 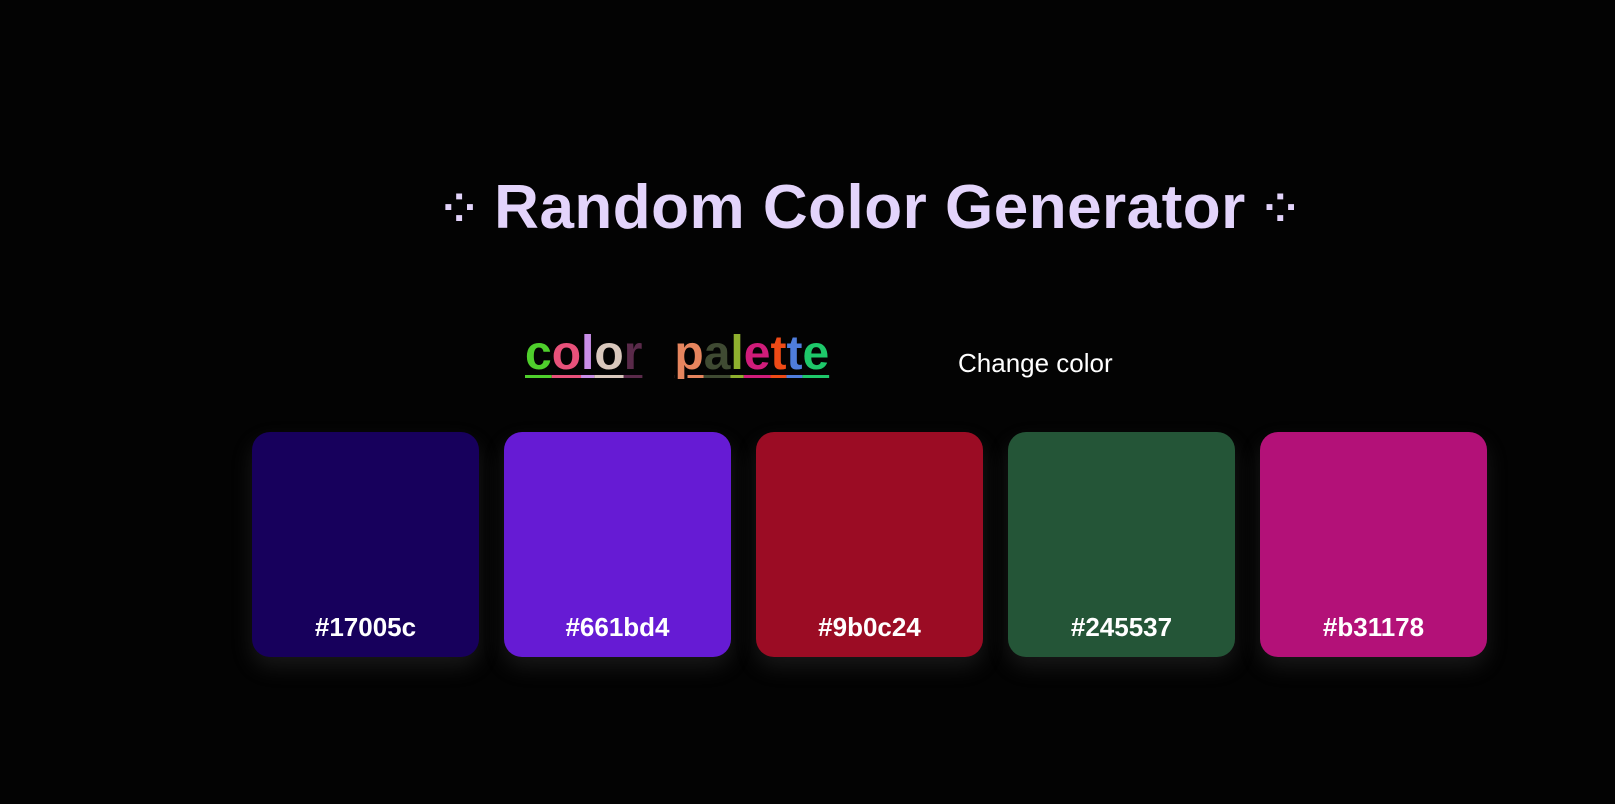 What do you see at coordinates (1121, 627) in the screenshot?
I see `swatch-hex-label: #245537` at bounding box center [1121, 627].